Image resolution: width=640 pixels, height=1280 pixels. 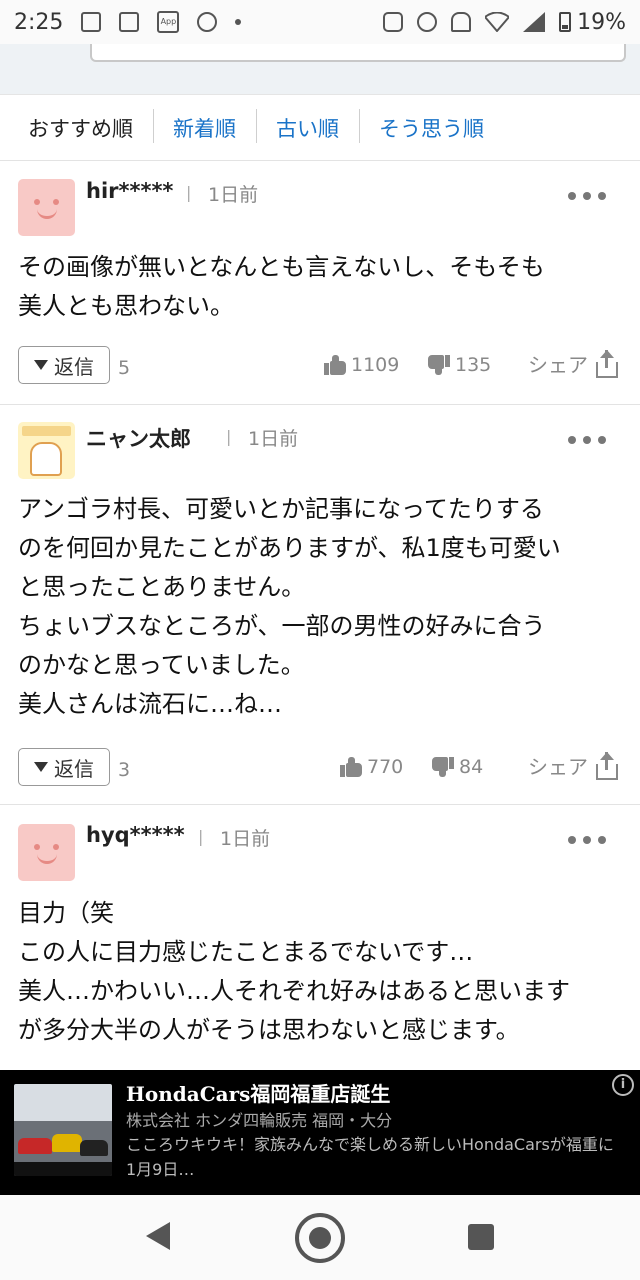 I want to click on dislike-button: 135, so click(x=459, y=365).